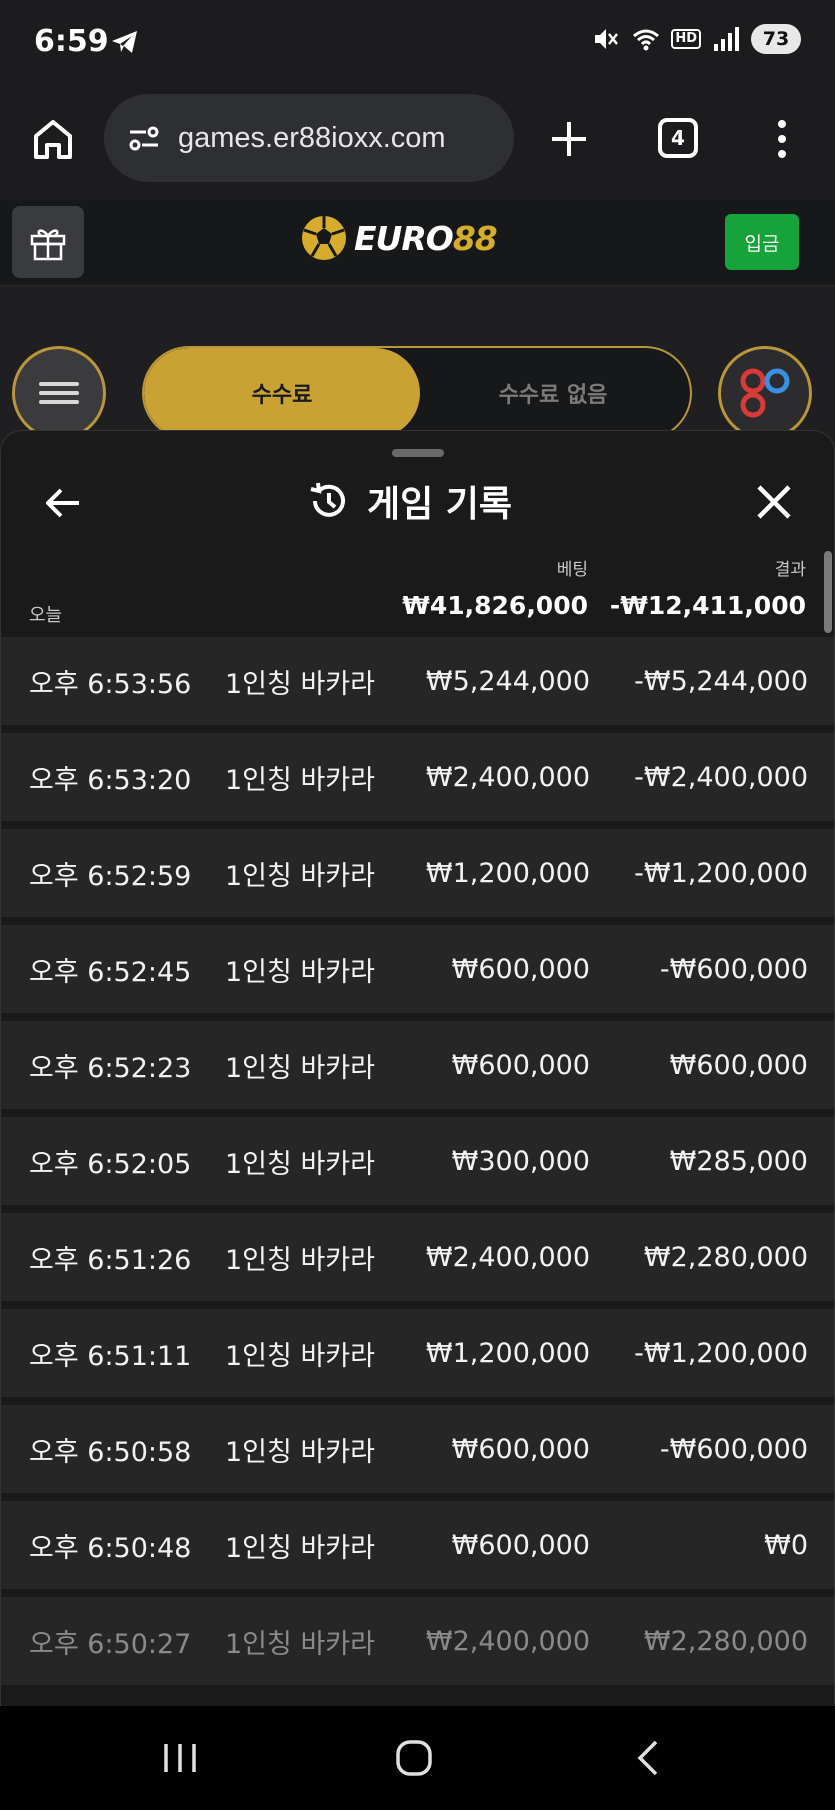  What do you see at coordinates (144, 138) in the screenshot?
I see `site-settings-icon` at bounding box center [144, 138].